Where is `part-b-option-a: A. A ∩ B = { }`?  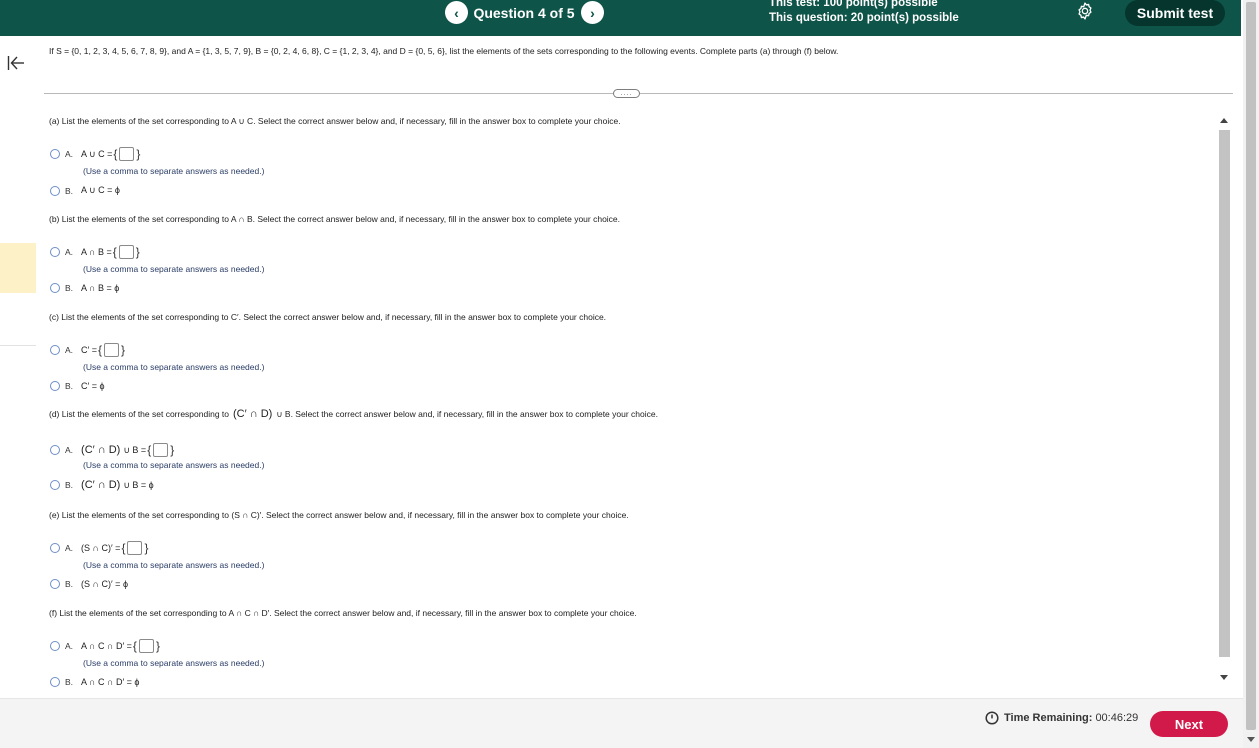 part-b-option-a: A. A ∩ B = { } is located at coordinates (95, 252).